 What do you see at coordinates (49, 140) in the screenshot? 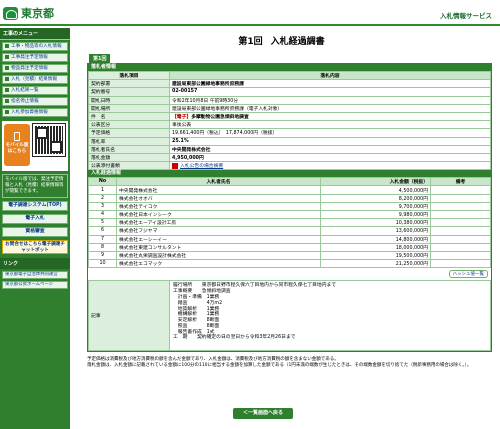
I see `qr-code-icon` at bounding box center [49, 140].